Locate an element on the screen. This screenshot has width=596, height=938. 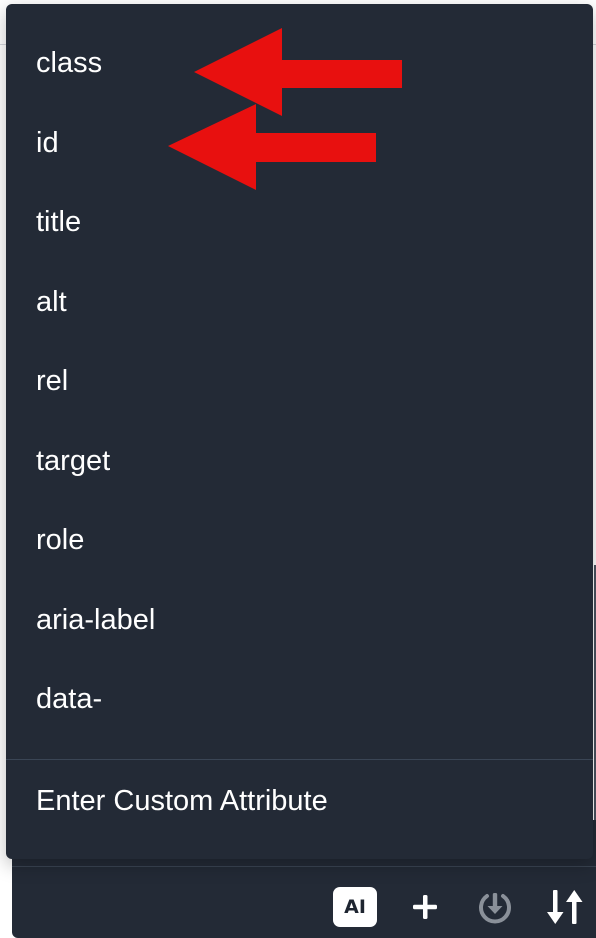
ai-button: AI is located at coordinates (355, 907).